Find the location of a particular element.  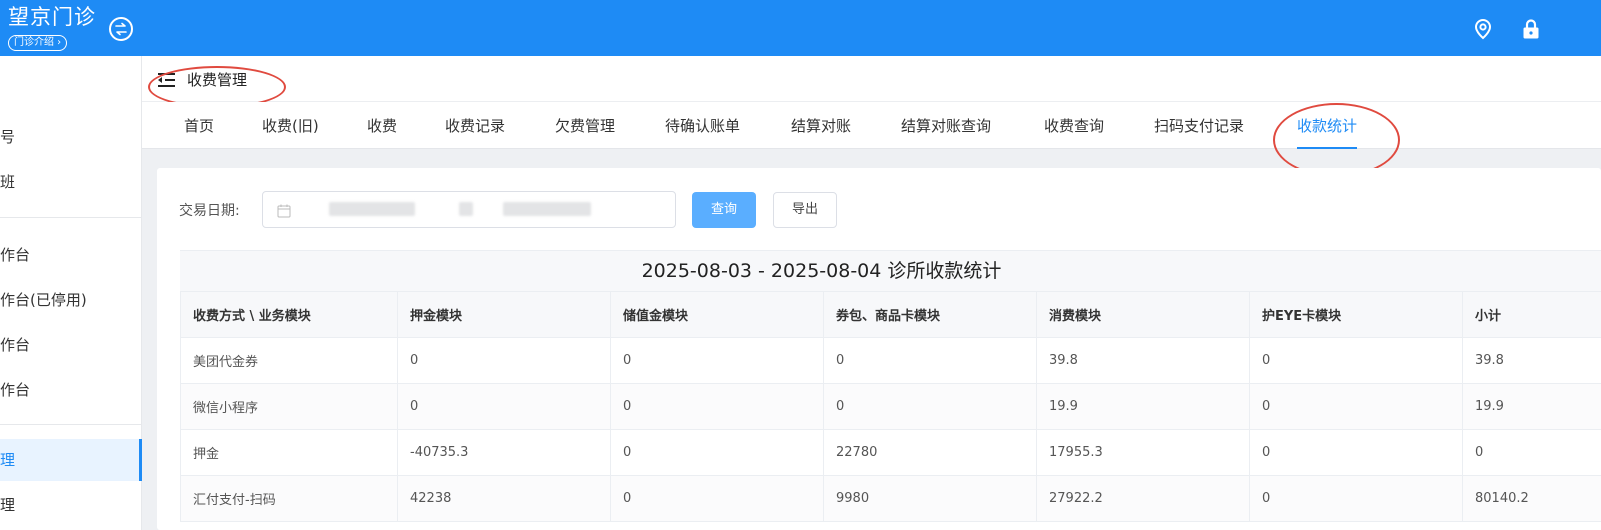

blurred-start-date is located at coordinates (372, 209).